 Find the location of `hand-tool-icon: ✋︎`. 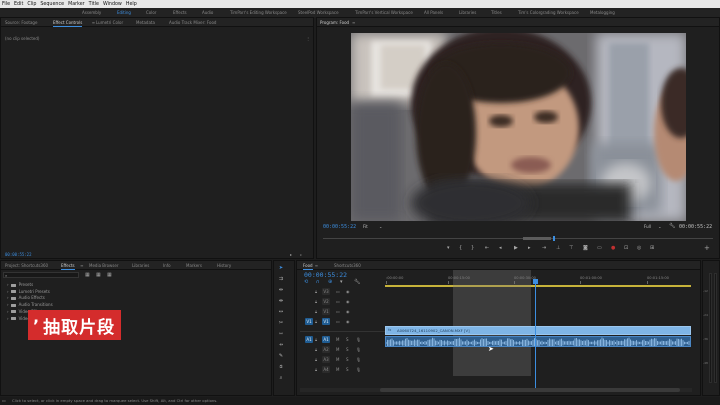

hand-tool-icon: ✋︎ is located at coordinates (281, 367).